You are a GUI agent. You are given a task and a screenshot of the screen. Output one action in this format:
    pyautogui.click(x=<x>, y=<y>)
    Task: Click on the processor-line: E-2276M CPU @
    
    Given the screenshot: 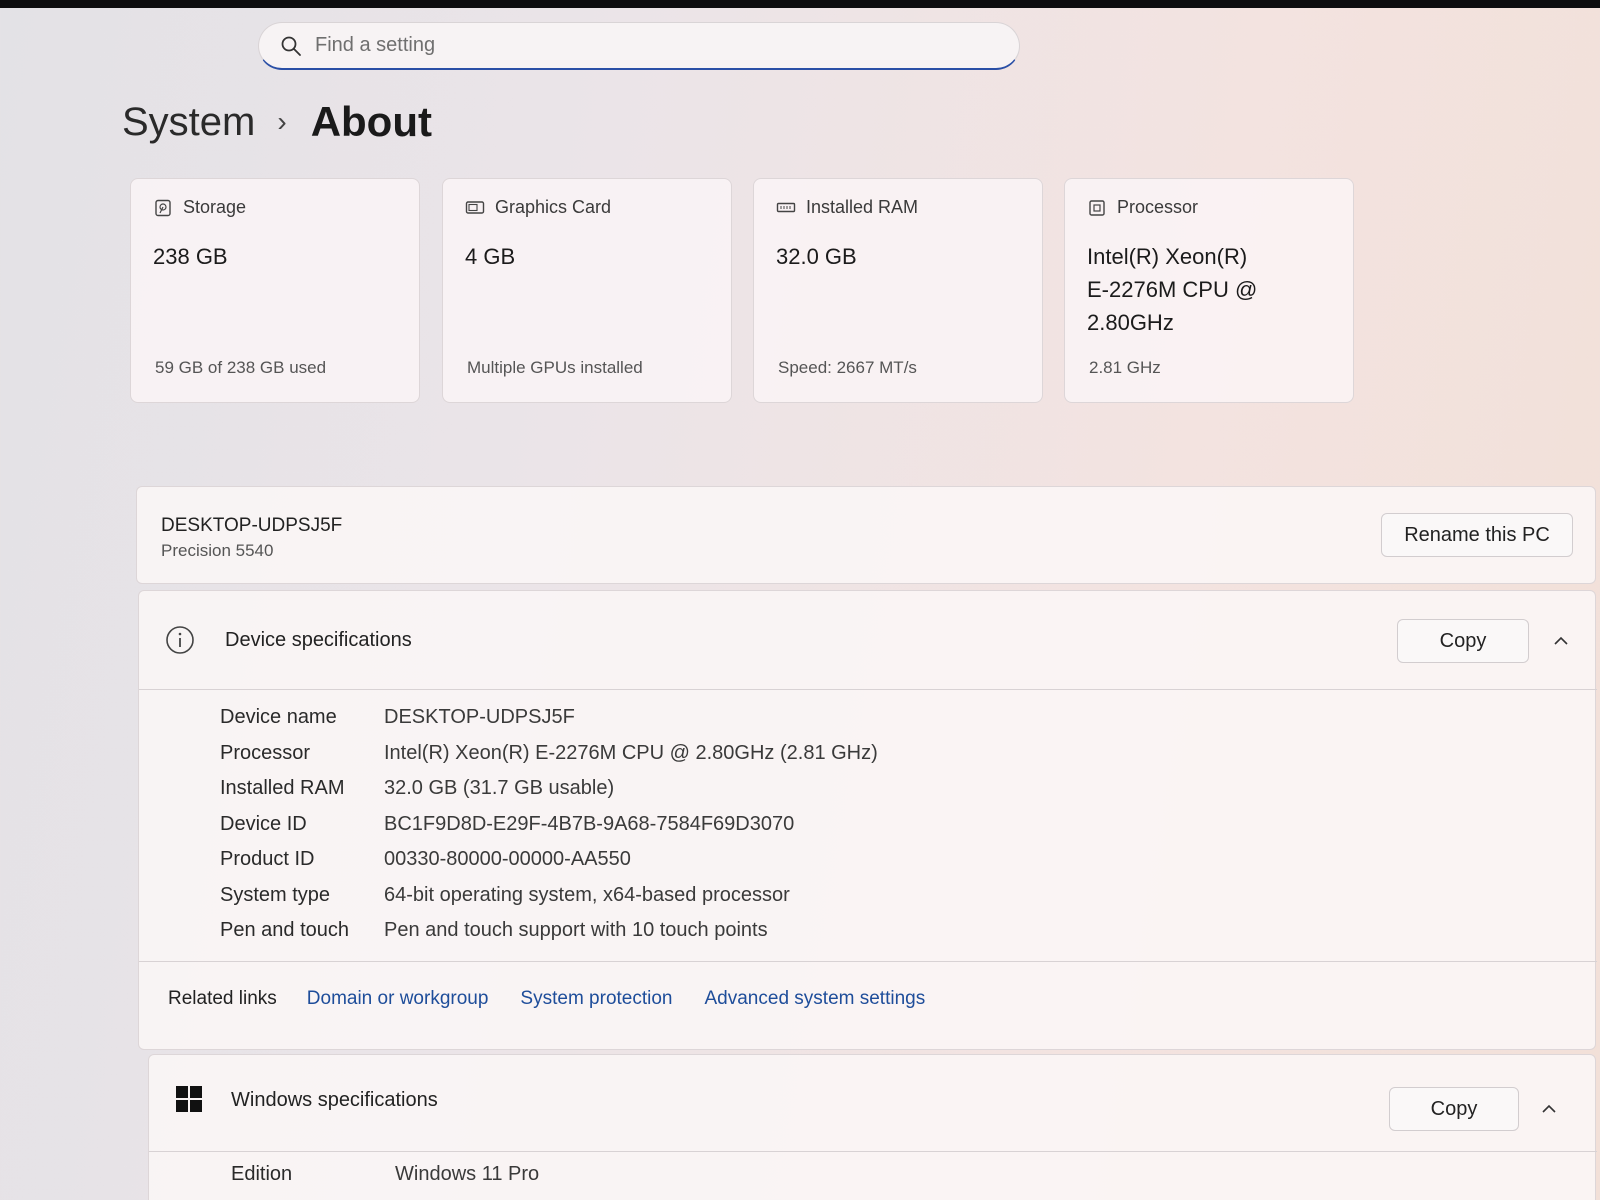 What is the action you would take?
    pyautogui.click(x=1172, y=289)
    